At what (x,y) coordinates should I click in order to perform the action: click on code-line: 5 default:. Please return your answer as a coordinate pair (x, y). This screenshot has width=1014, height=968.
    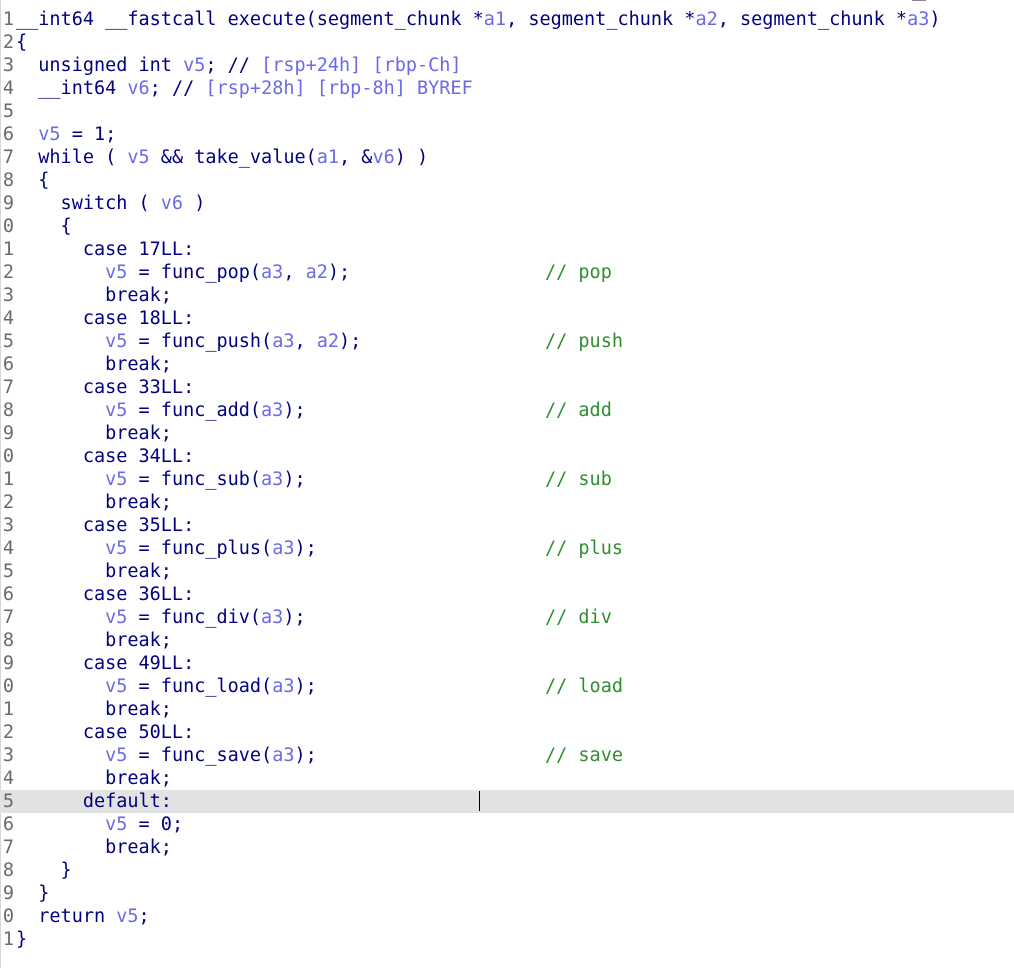
    Looking at the image, I should click on (507, 801).